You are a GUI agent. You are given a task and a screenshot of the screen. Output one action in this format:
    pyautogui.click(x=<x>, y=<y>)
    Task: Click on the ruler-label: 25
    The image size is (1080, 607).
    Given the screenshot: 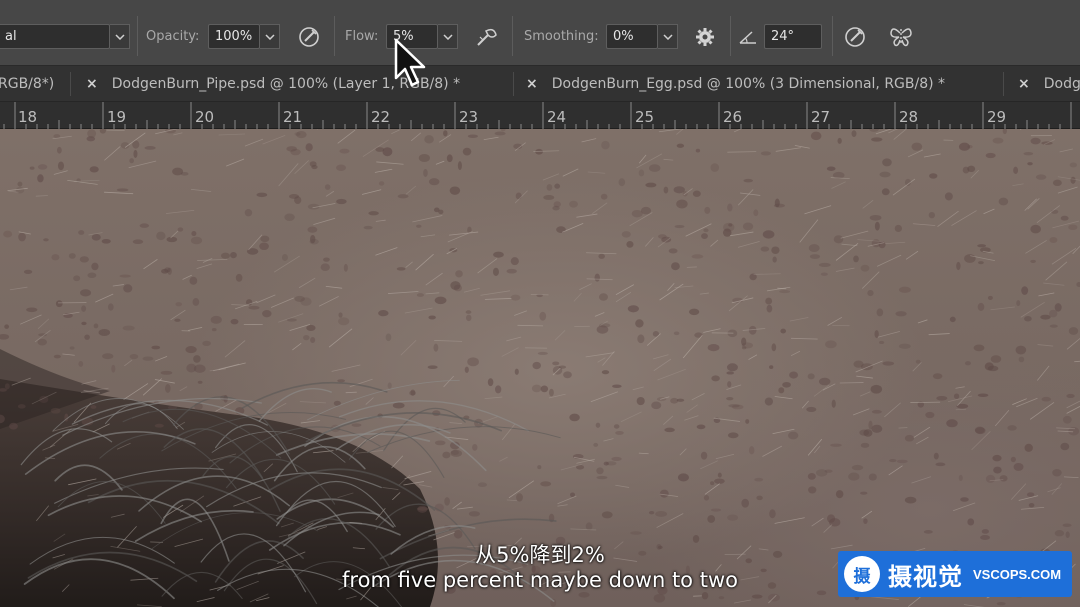 What is the action you would take?
    pyautogui.click(x=645, y=117)
    